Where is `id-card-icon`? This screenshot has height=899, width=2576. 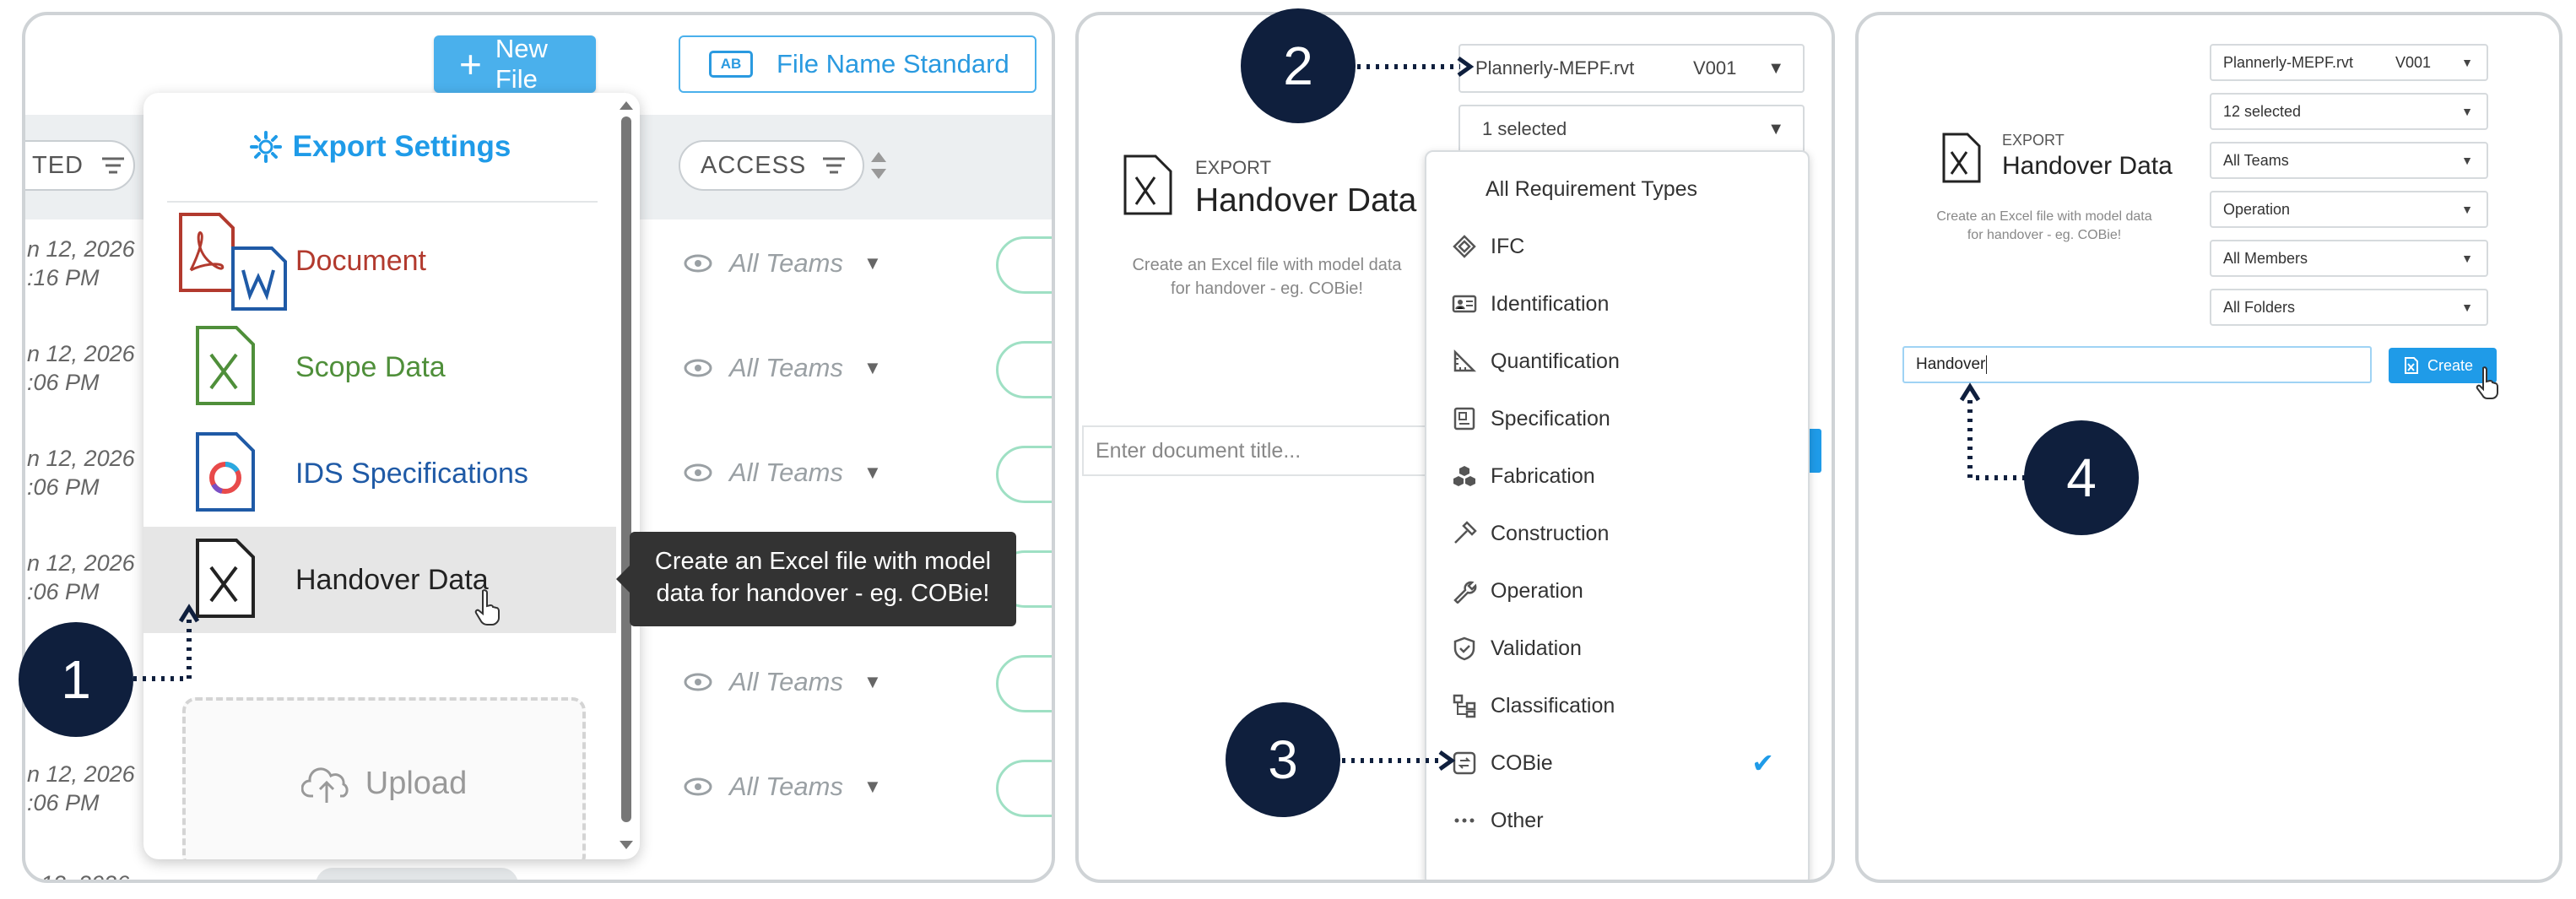 id-card-icon is located at coordinates (1464, 304).